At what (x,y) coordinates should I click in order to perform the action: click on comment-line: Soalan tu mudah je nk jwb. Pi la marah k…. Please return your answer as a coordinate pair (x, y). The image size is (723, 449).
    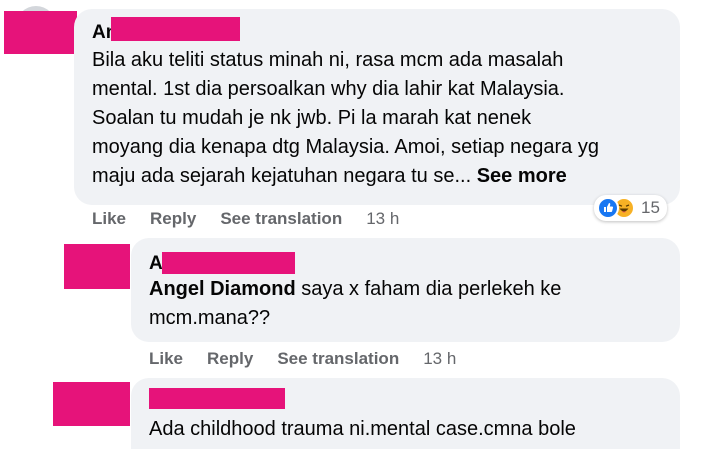
    Looking at the image, I should click on (312, 118).